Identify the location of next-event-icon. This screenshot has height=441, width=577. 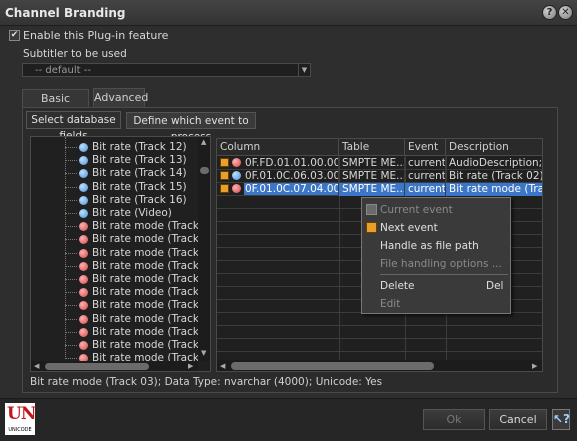
(371, 227).